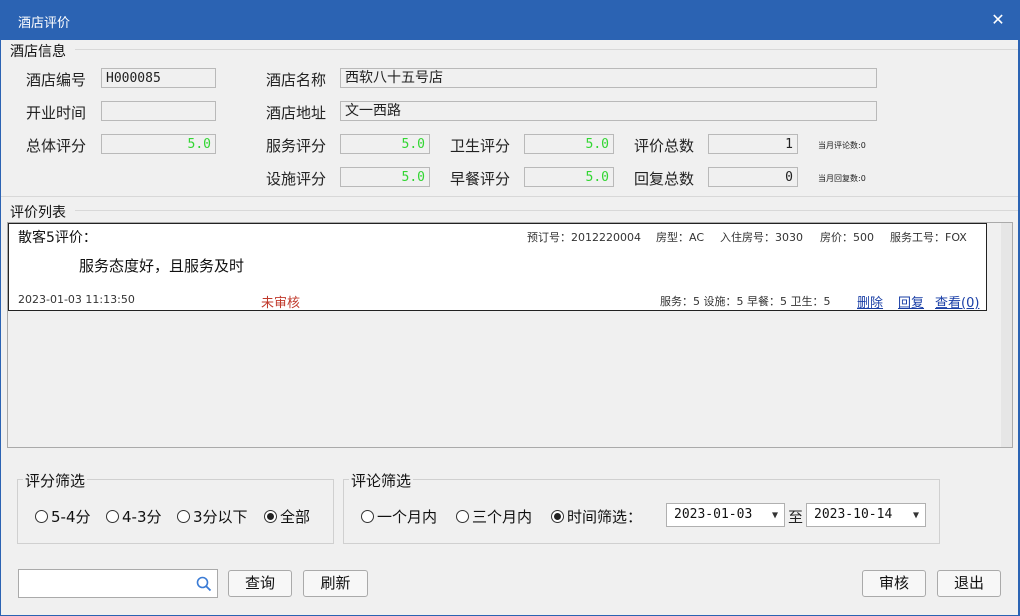 This screenshot has width=1020, height=616. I want to click on view-review-link: 查看(0), so click(957, 301).